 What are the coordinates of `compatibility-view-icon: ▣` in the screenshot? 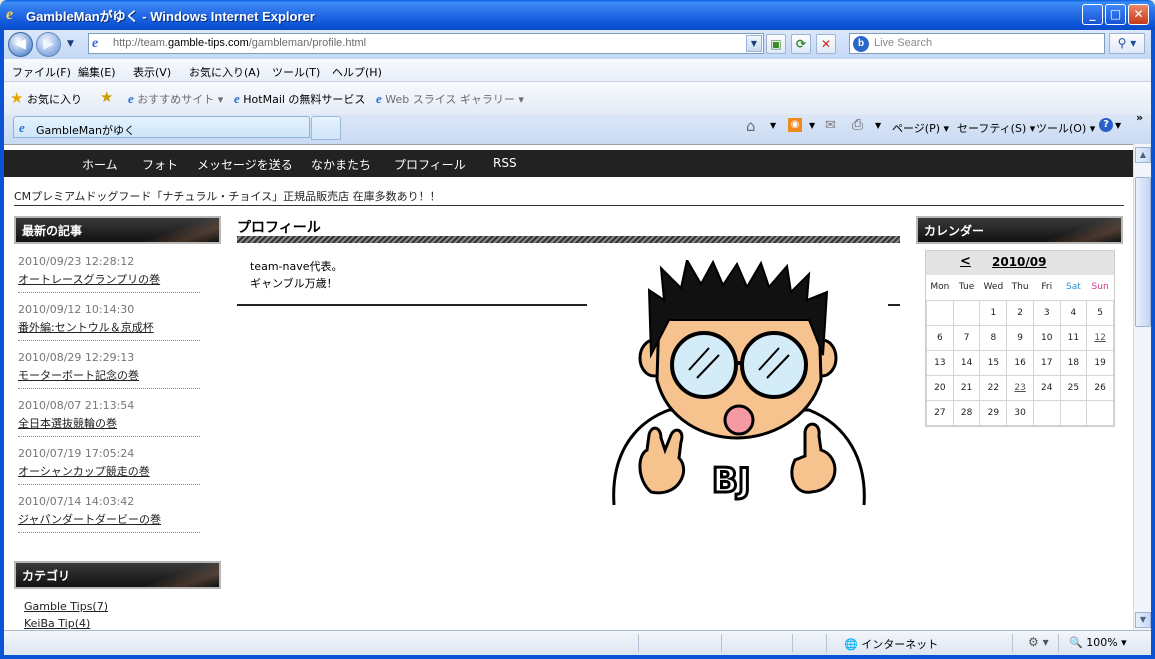 It's located at (776, 44).